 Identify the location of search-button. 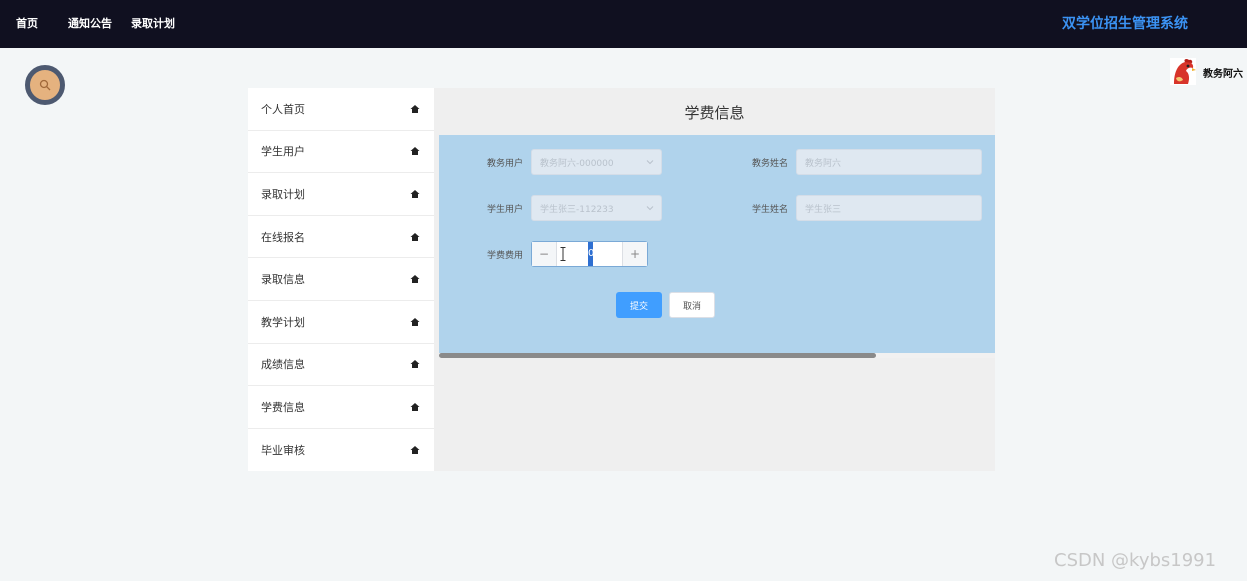
(45, 85).